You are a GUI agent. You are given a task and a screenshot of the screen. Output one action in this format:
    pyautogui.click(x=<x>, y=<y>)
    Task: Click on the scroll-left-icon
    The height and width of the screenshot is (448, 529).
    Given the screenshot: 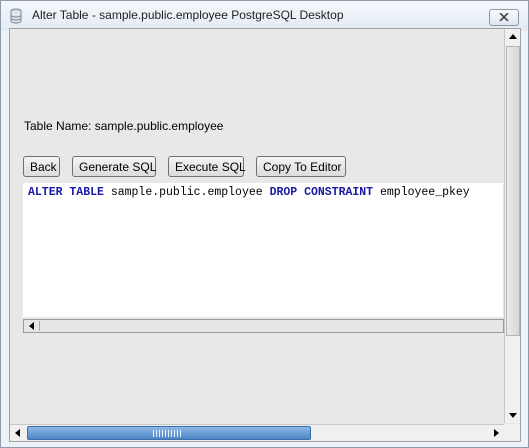 What is the action you would take?
    pyautogui.click(x=32, y=326)
    